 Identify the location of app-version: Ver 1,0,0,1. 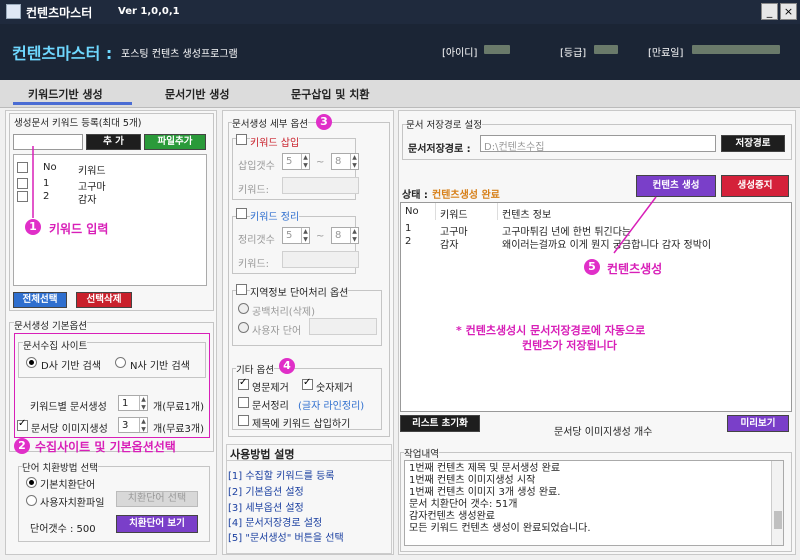
(149, 11).